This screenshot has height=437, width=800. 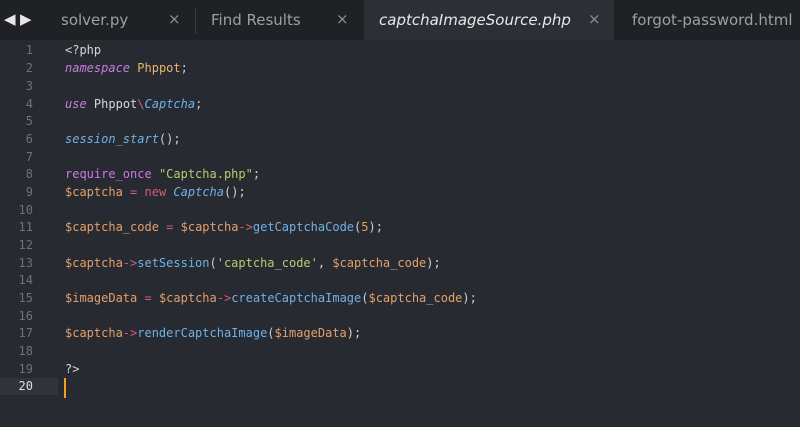 I want to click on code-line-8: require_once "Captcha.php";, so click(x=162, y=174).